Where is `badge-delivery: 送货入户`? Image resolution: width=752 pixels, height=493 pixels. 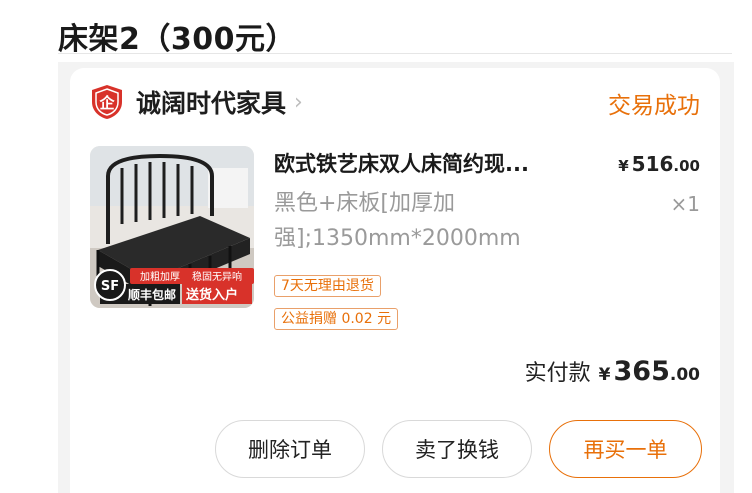
badge-delivery: 送货入户 is located at coordinates (211, 295).